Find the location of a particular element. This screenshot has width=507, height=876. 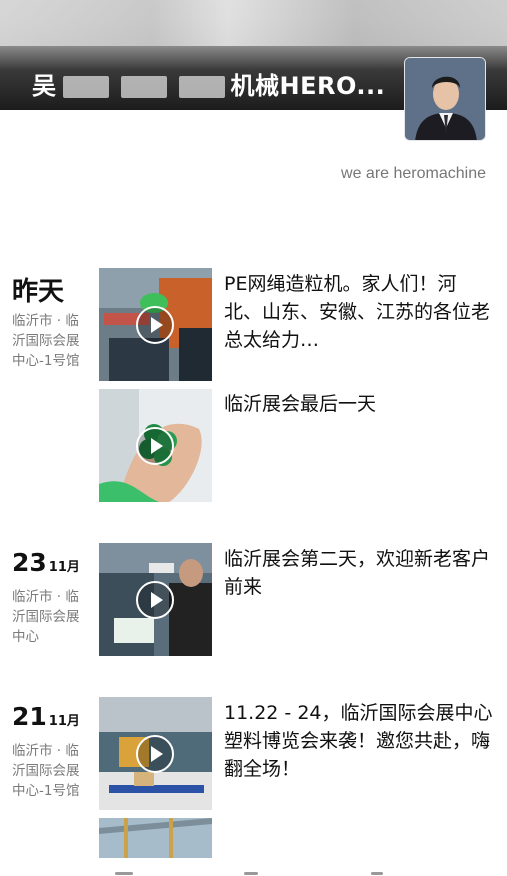

post-text: 临沂展会最后一天 is located at coordinates (359, 404).